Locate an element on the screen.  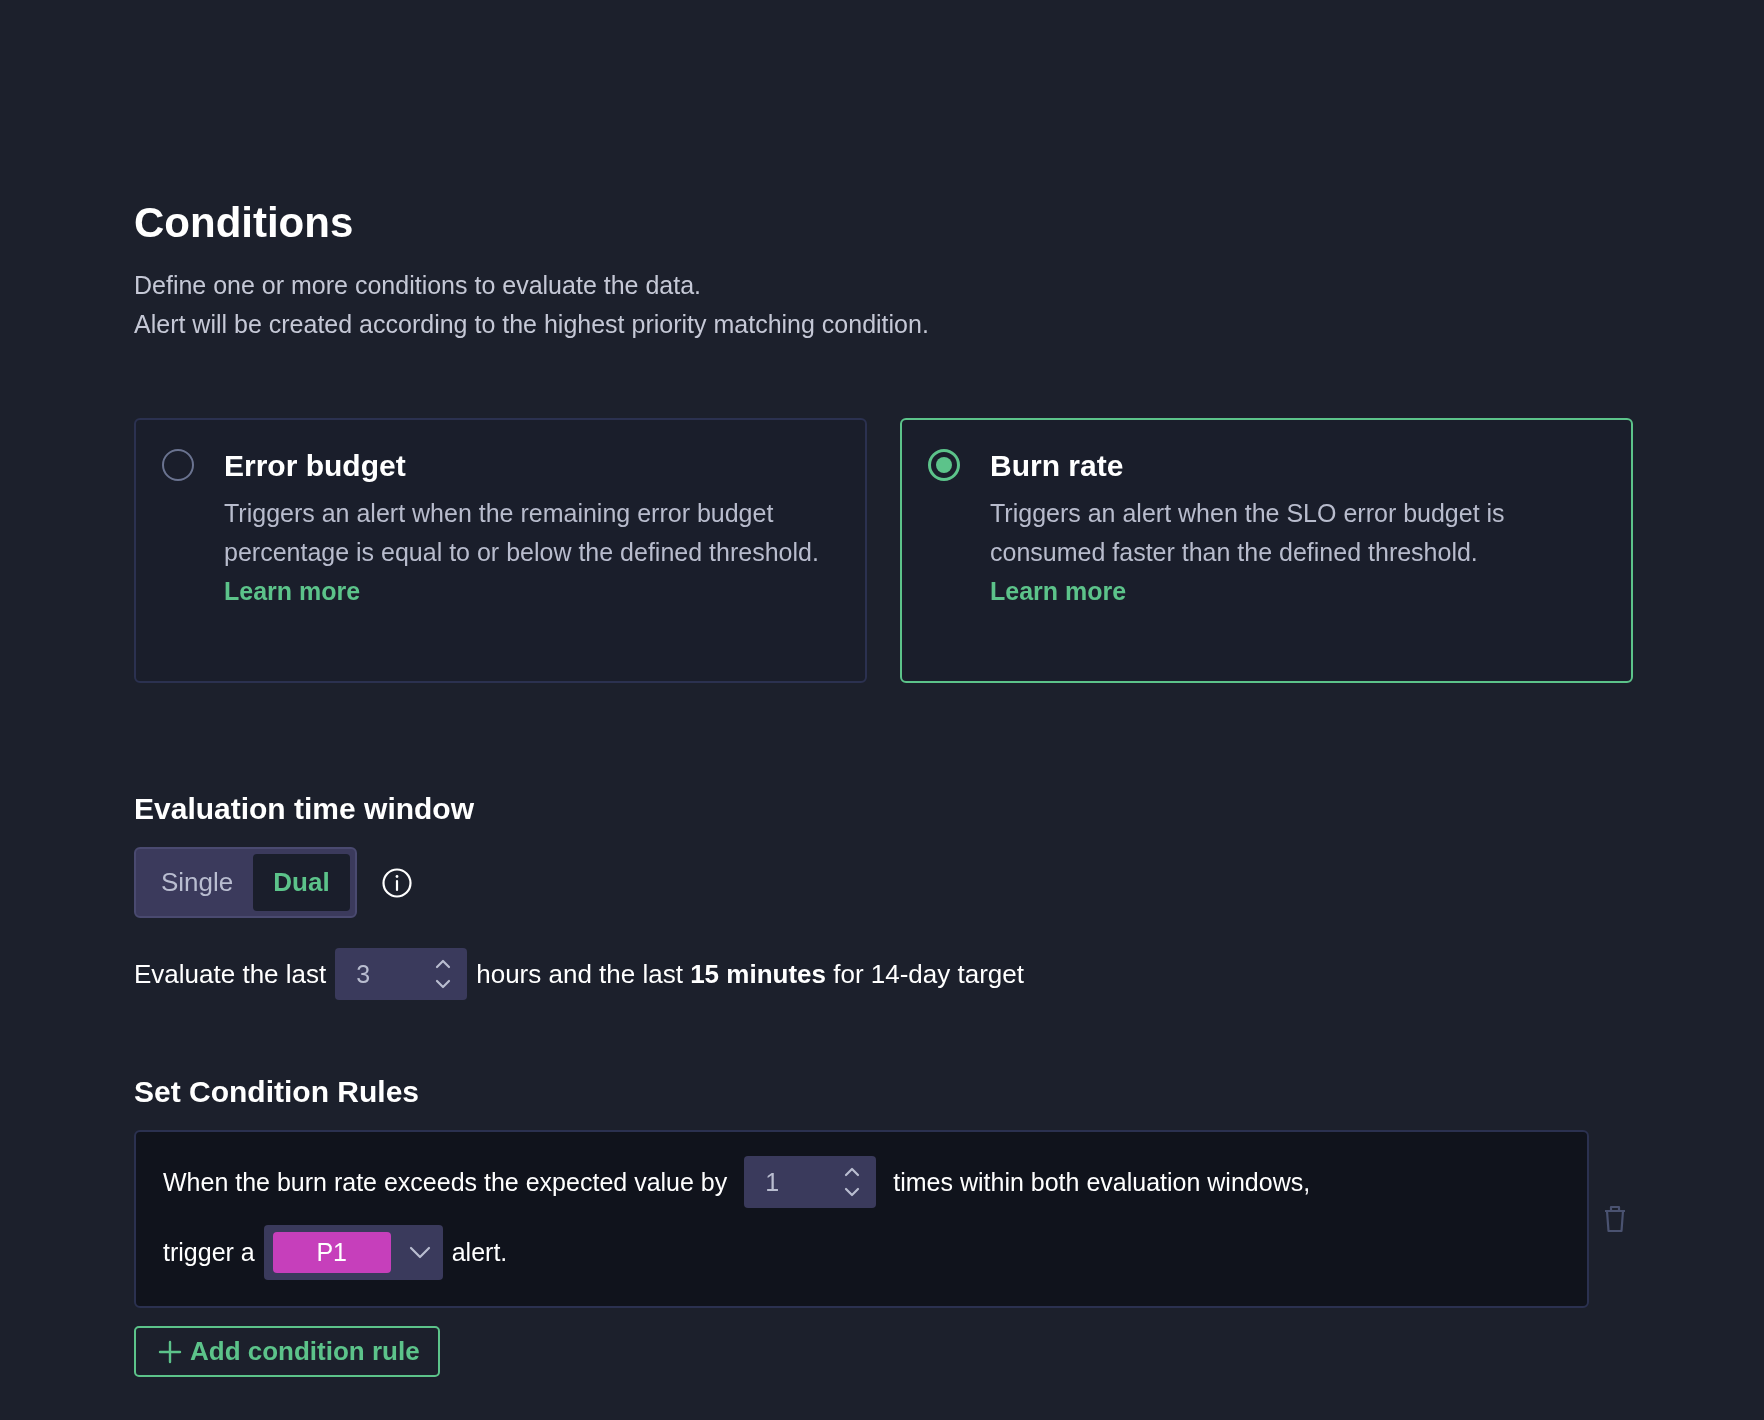
priority-dropdown: P1 is located at coordinates (353, 1253).